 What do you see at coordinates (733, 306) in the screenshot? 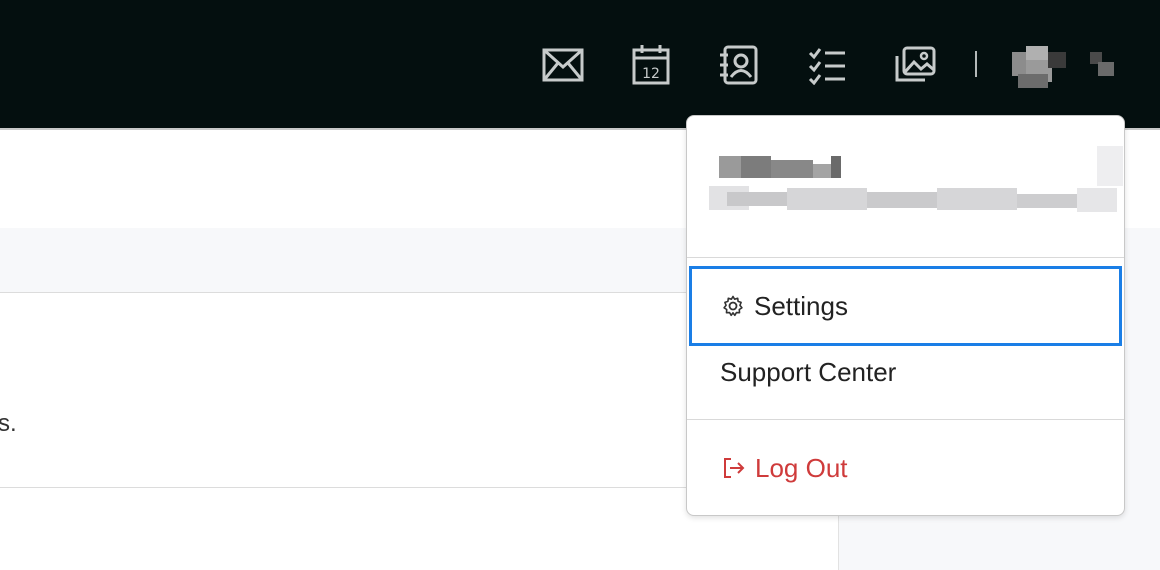
I see `gear-icon` at bounding box center [733, 306].